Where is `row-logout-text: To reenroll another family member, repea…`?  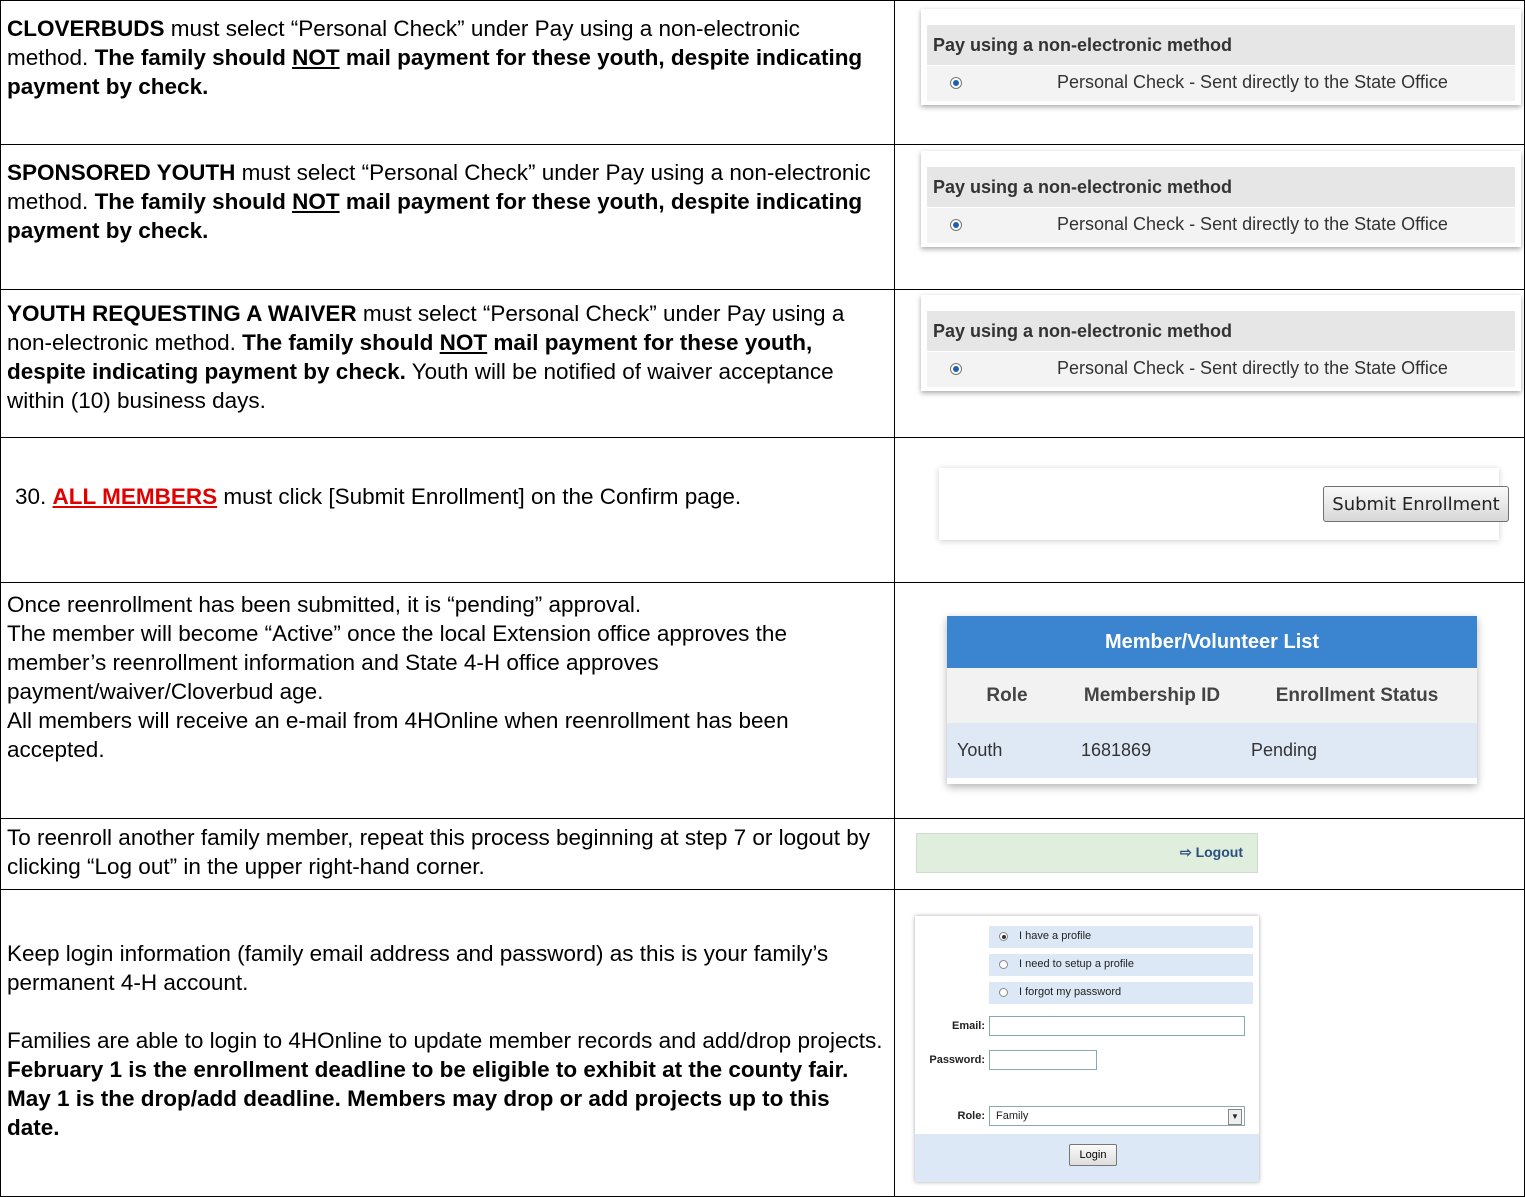
row-logout-text: To reenroll another family member, repea… is located at coordinates (438, 852).